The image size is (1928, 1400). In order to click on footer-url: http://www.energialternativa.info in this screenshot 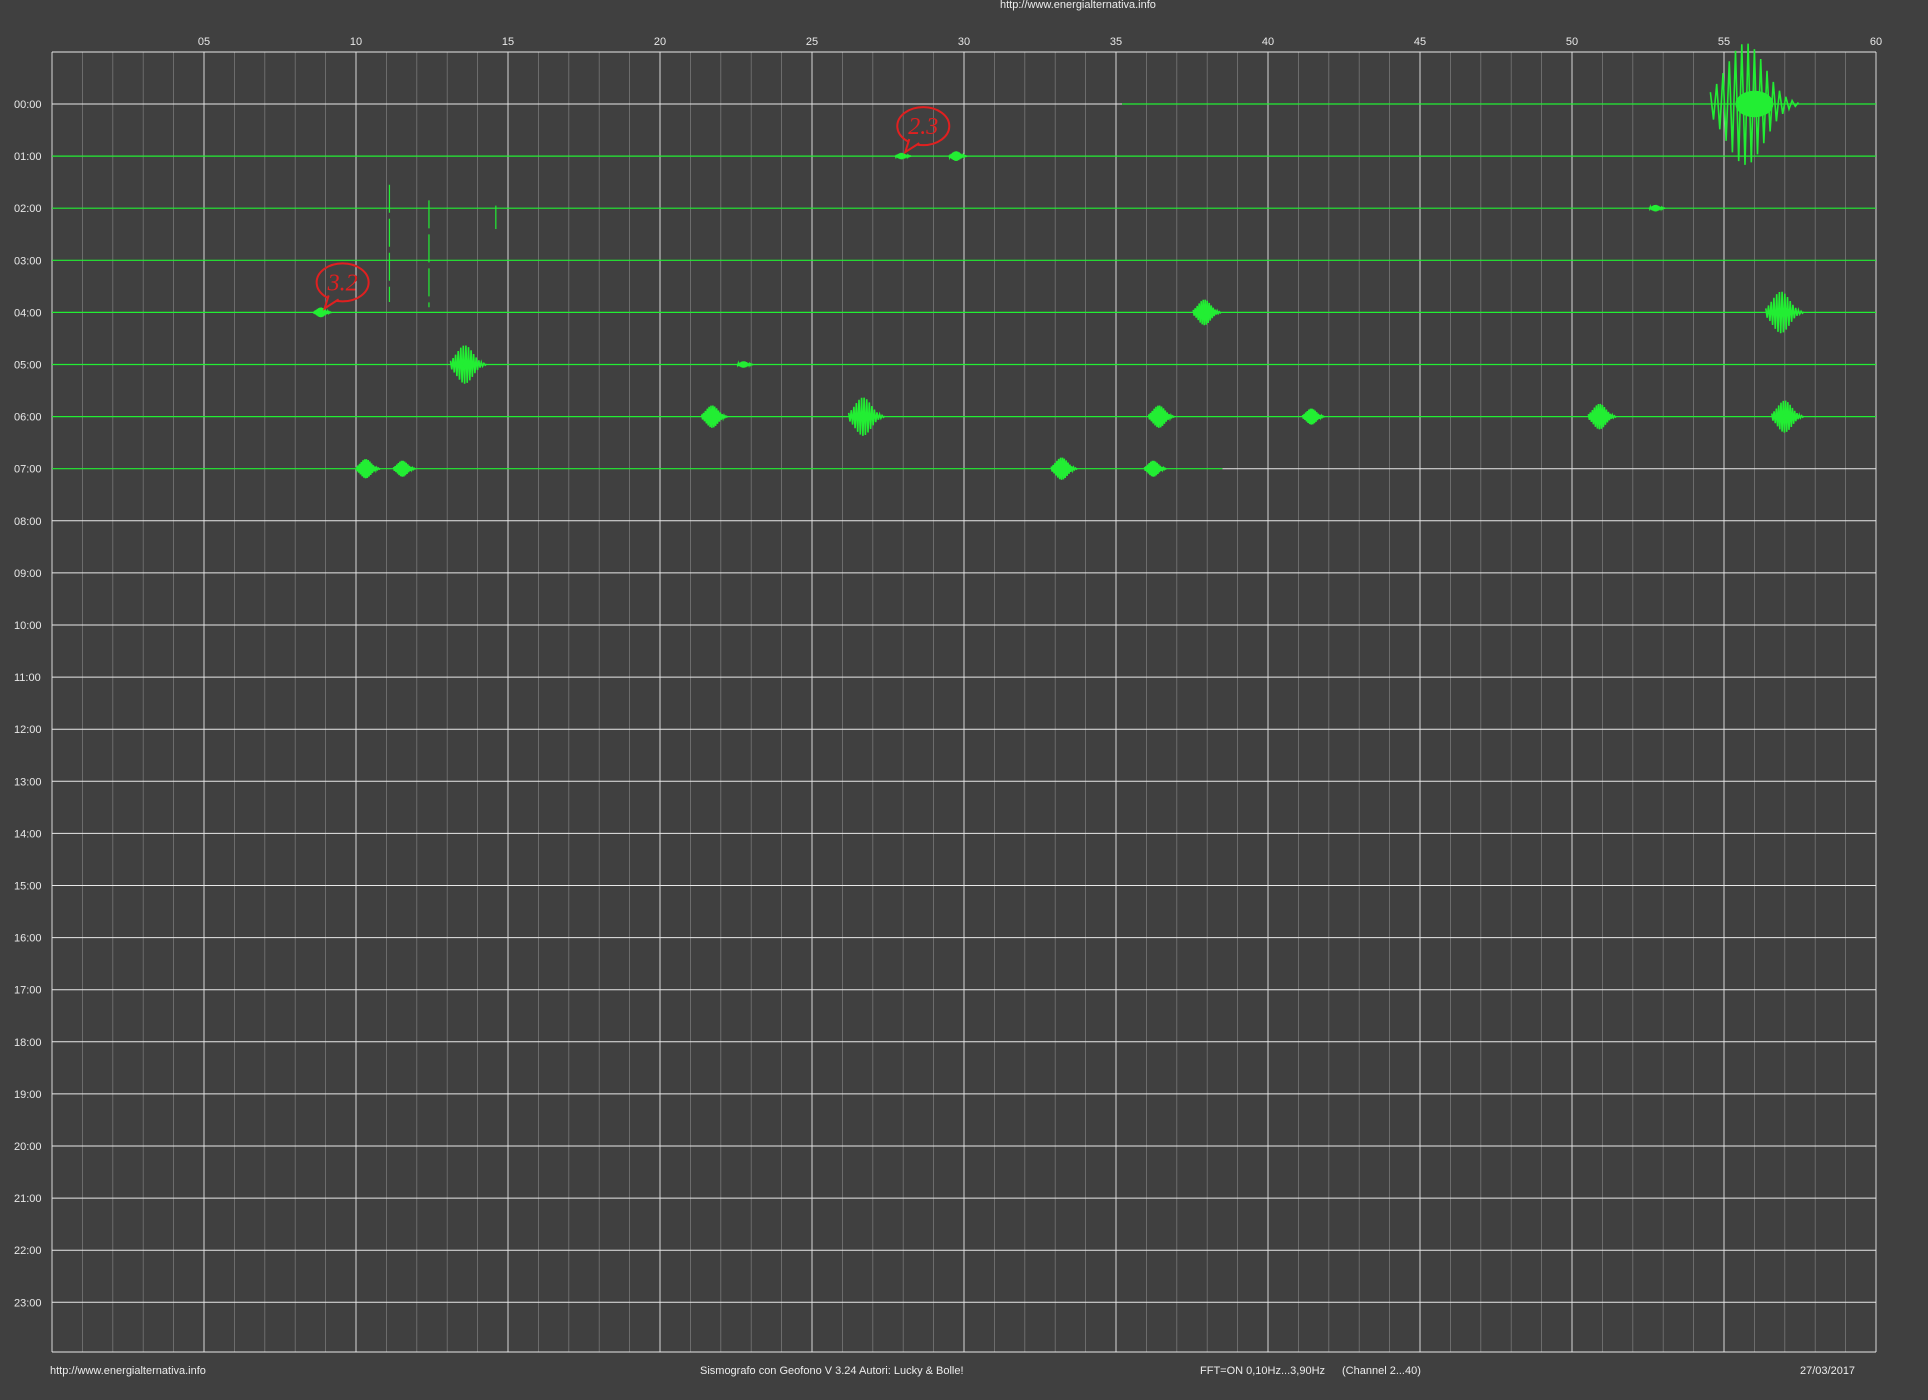, I will do `click(128, 1371)`.